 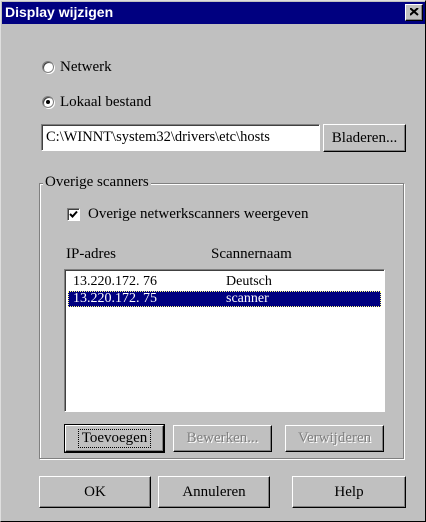 I want to click on radio-netwerk-label: Netwerk, so click(x=86, y=66).